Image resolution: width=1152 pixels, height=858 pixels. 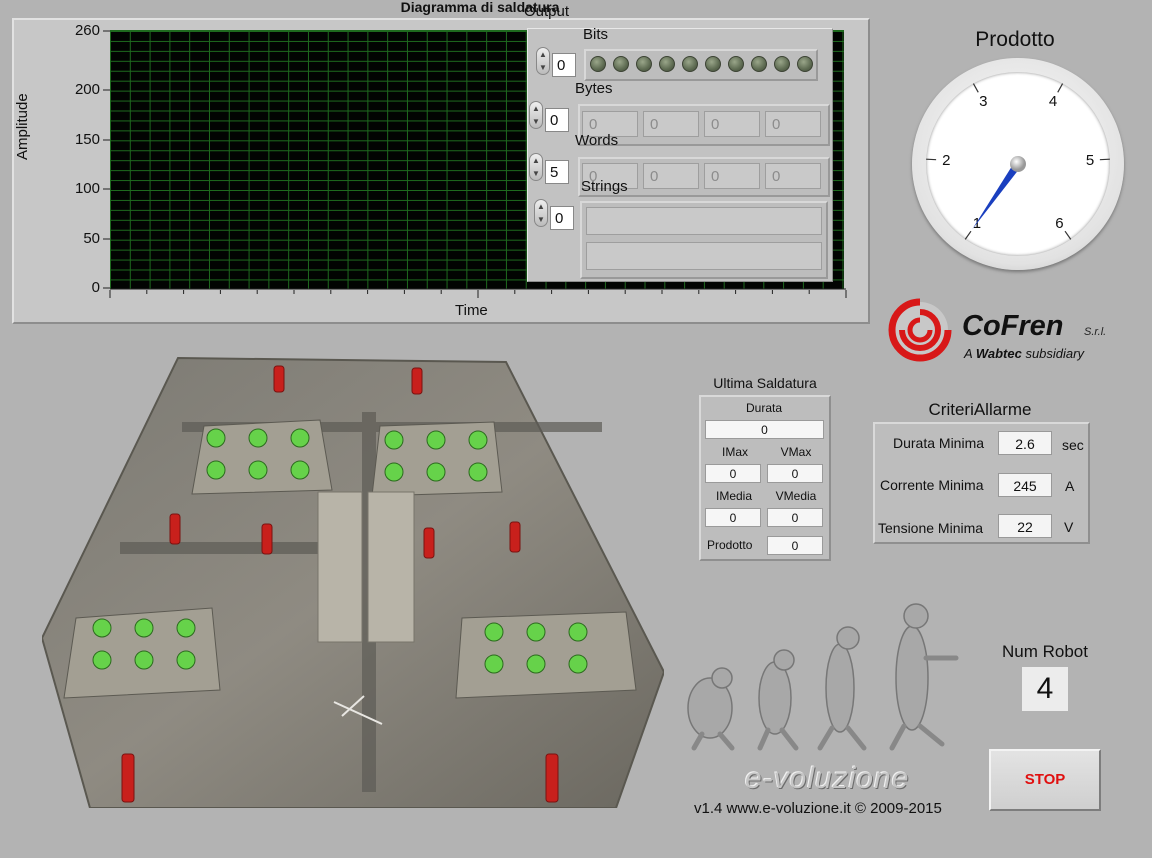 What do you see at coordinates (1008, 334) in the screenshot?
I see `cofren-logo: CoFren S.r.l. A Wabtec subsidiary` at bounding box center [1008, 334].